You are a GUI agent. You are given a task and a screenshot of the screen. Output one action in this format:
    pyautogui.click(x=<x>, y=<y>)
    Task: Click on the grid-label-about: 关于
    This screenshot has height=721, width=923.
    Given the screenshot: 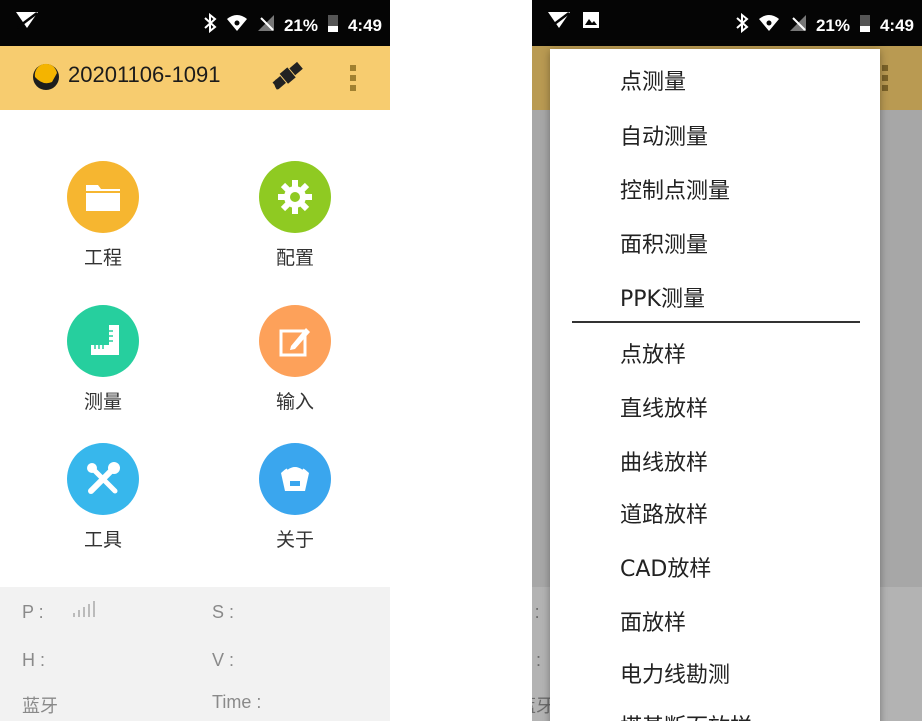 What is the action you would take?
    pyautogui.click(x=294, y=540)
    